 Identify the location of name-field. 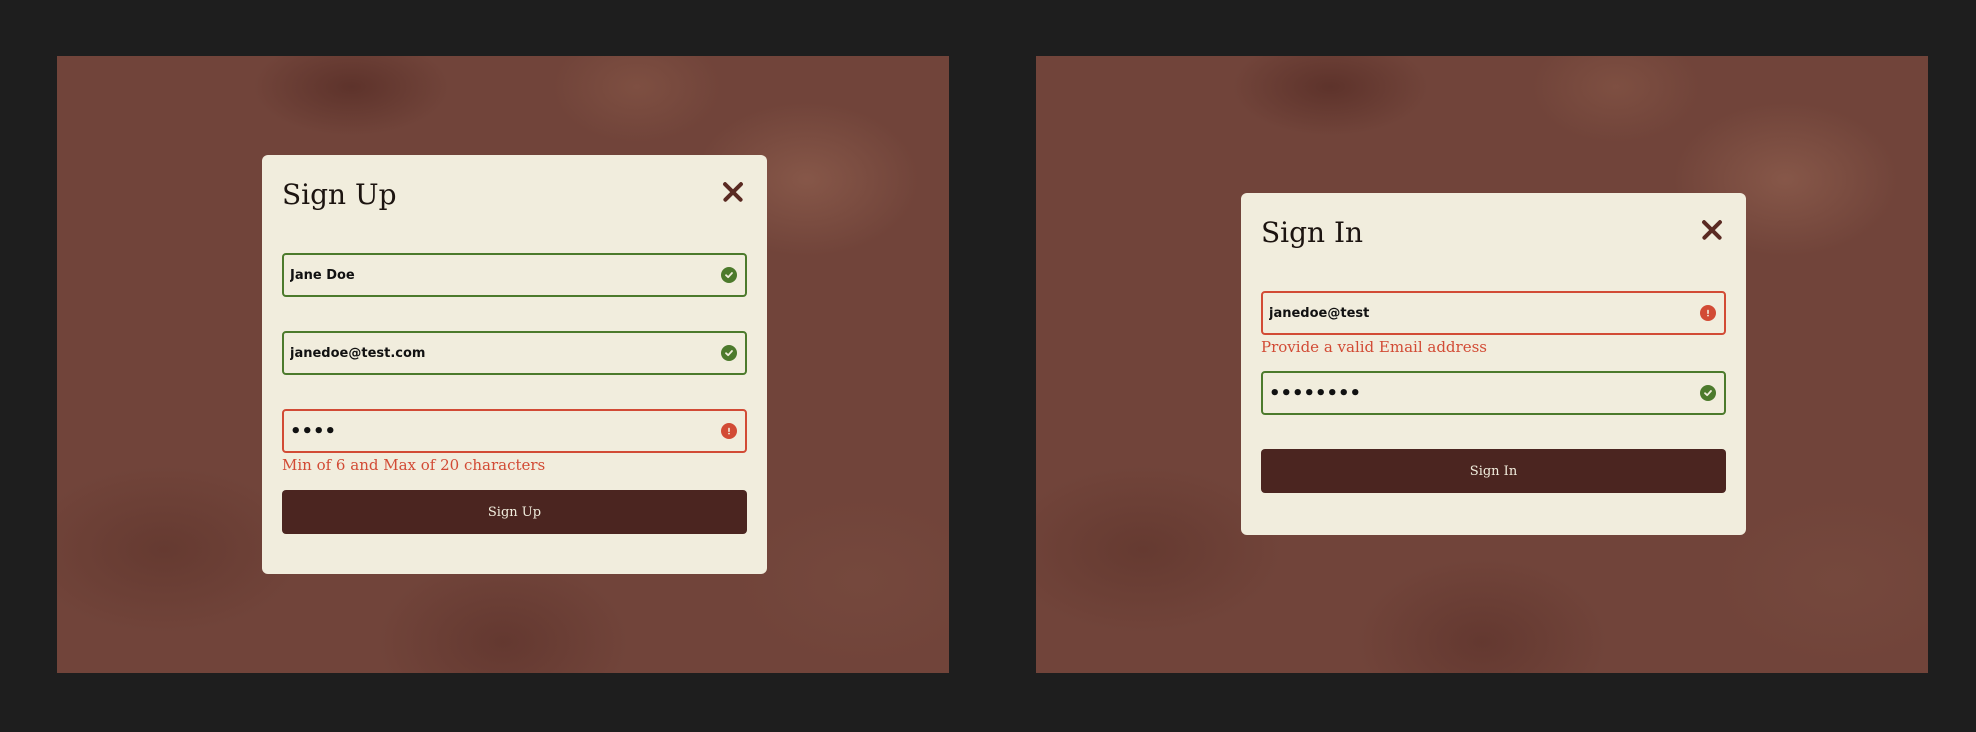
(514, 275).